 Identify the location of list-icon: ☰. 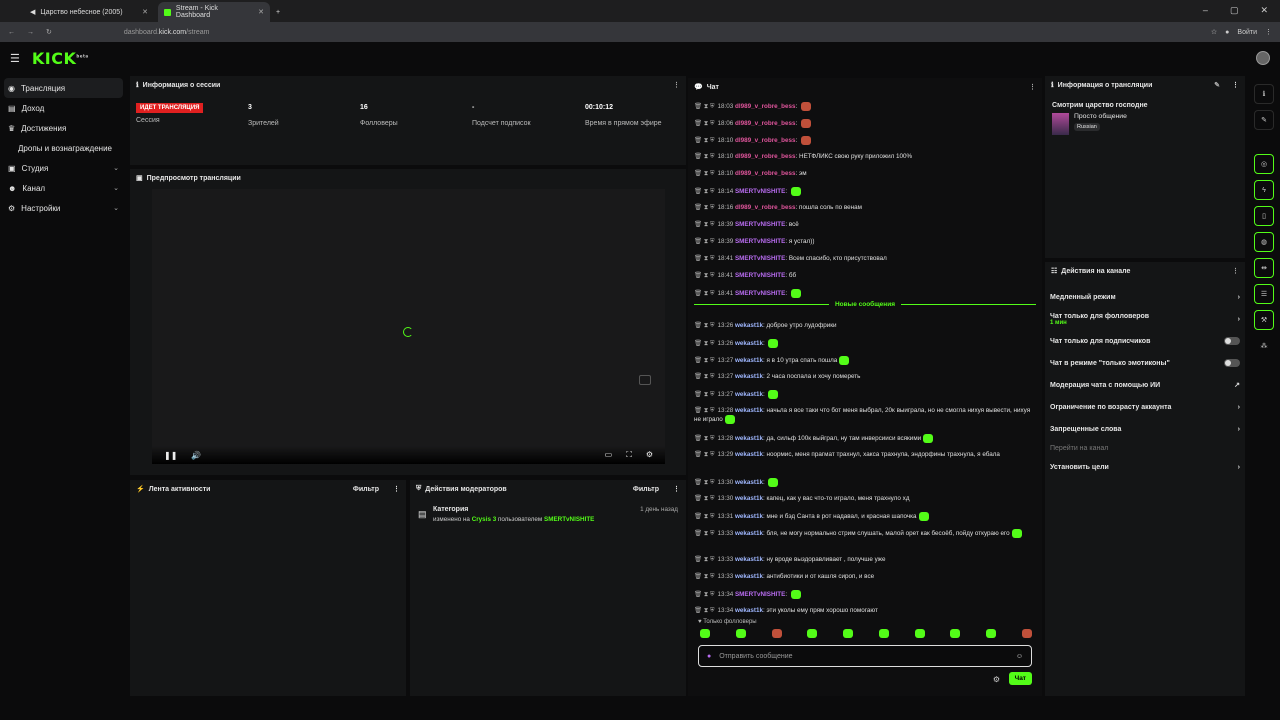
(1264, 294).